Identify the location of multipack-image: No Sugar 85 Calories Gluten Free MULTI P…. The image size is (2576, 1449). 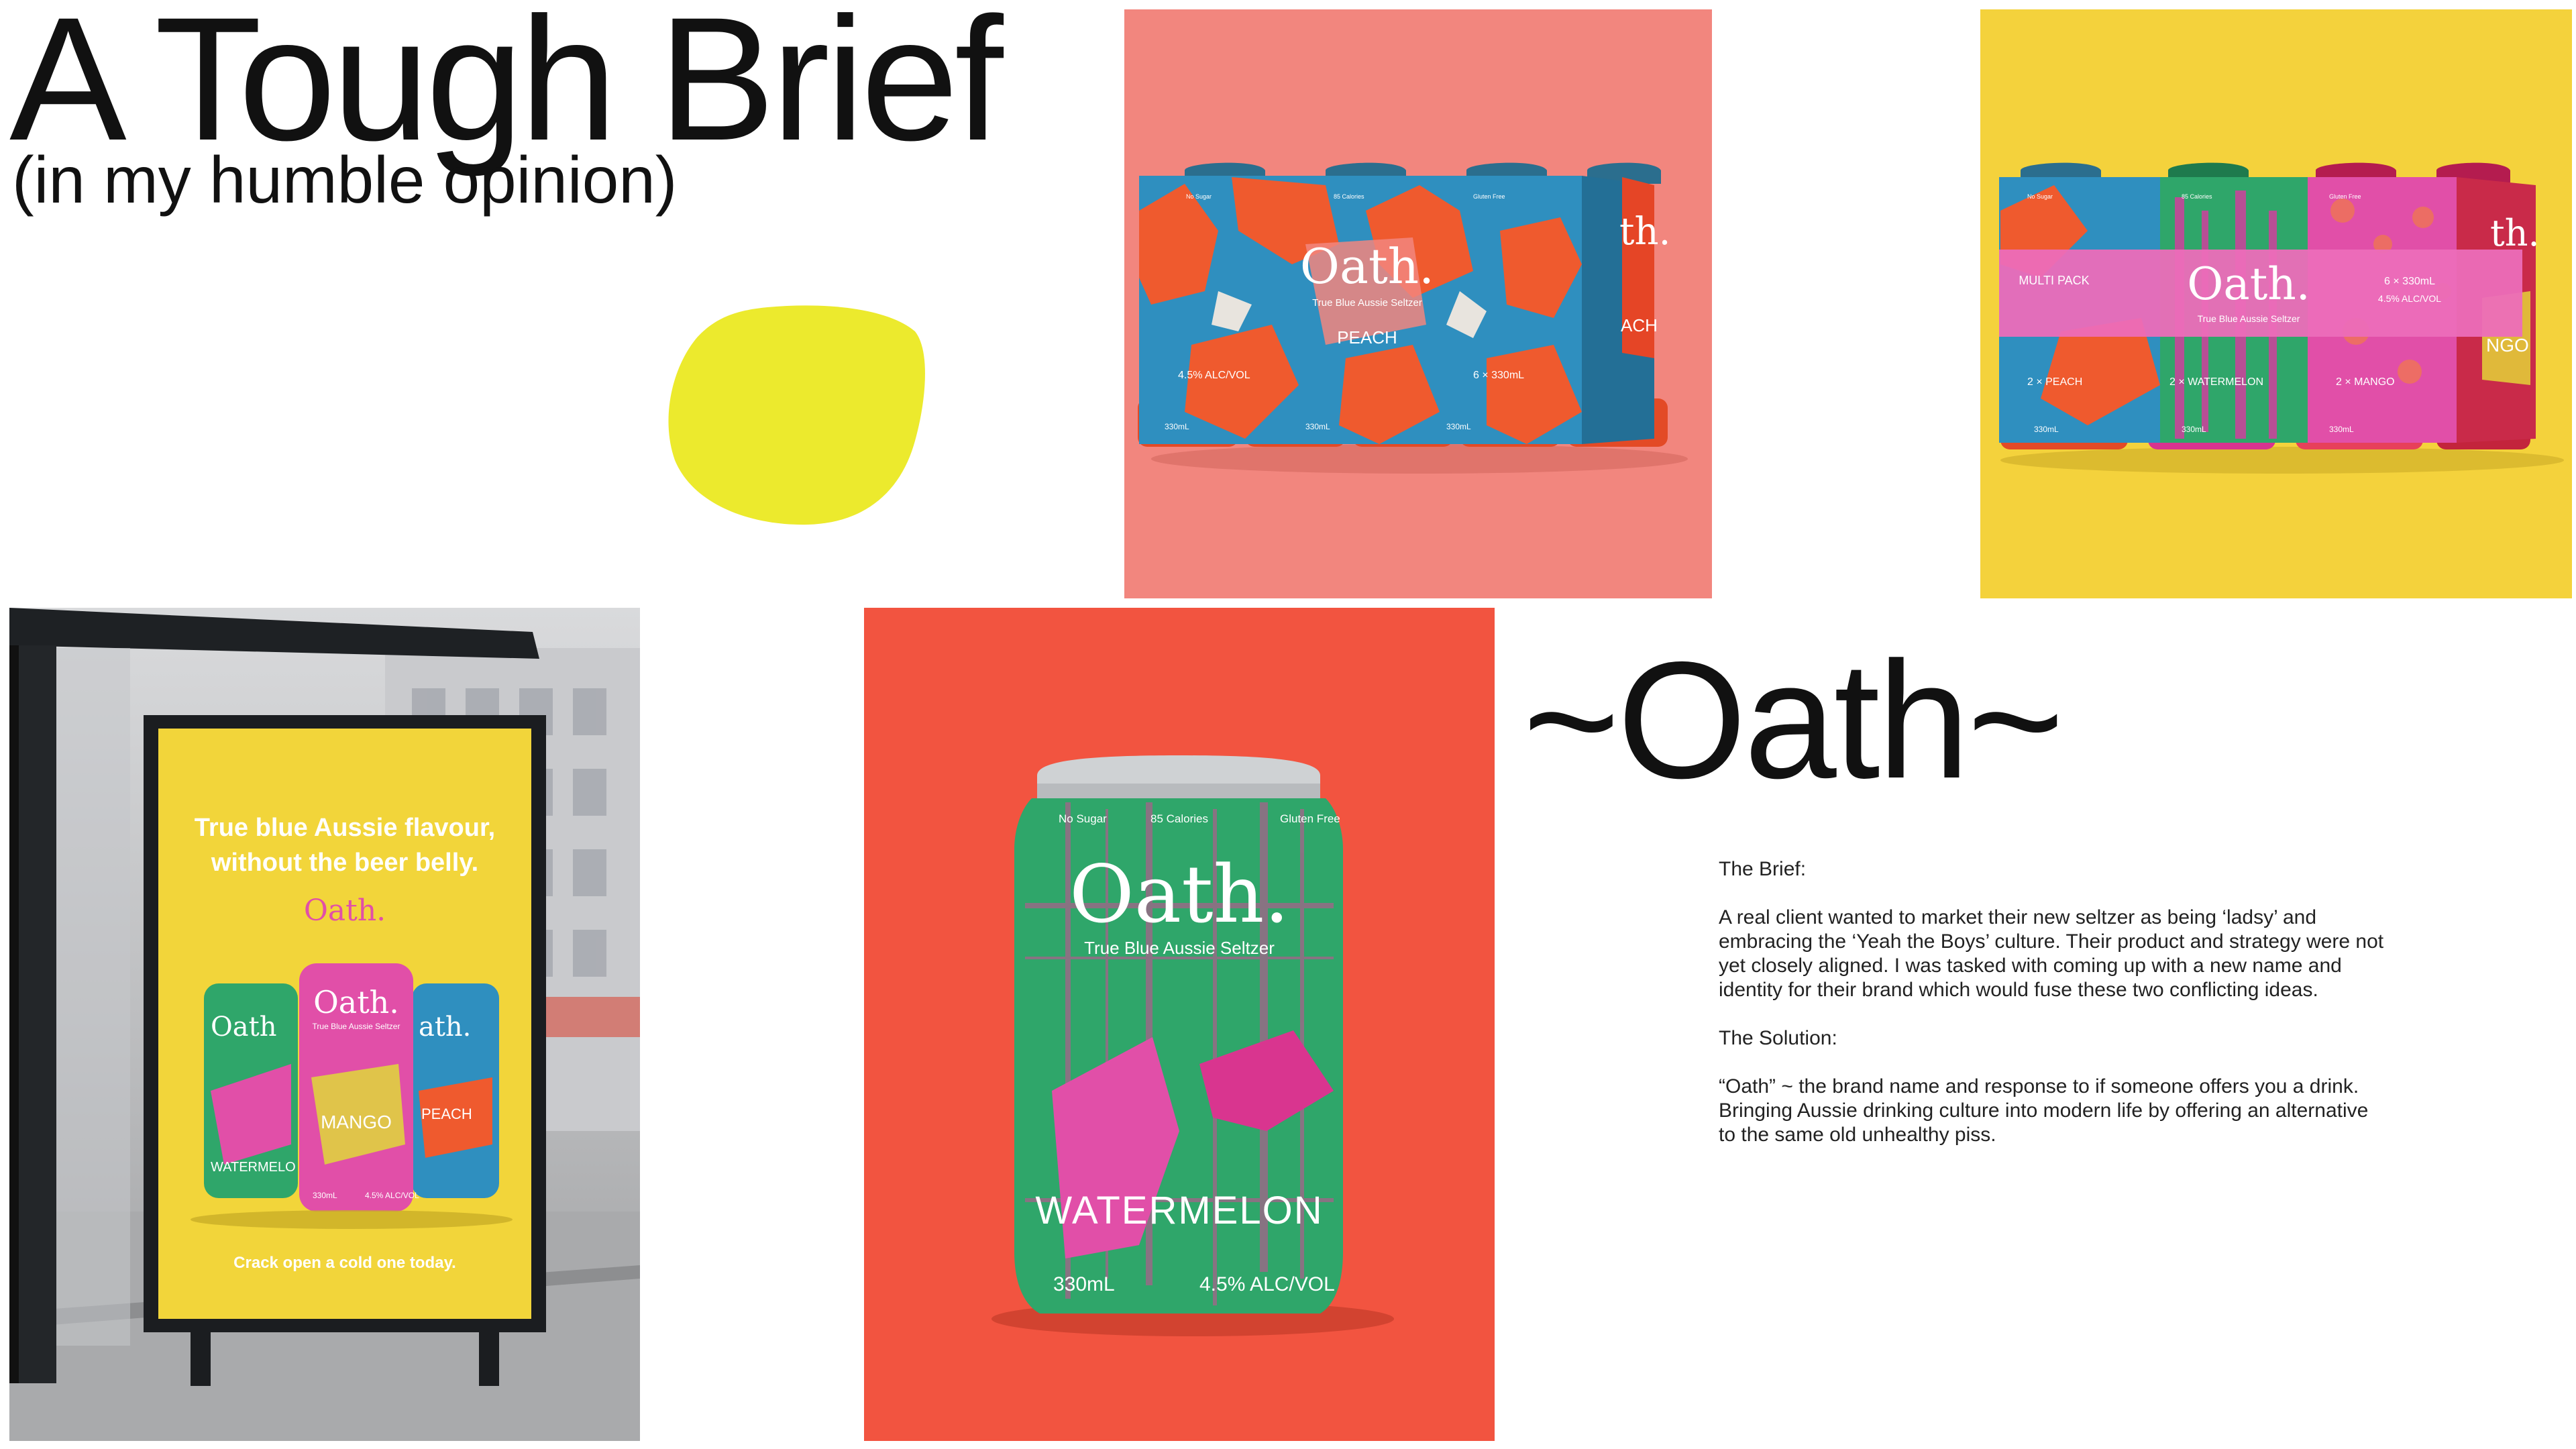
(2276, 303).